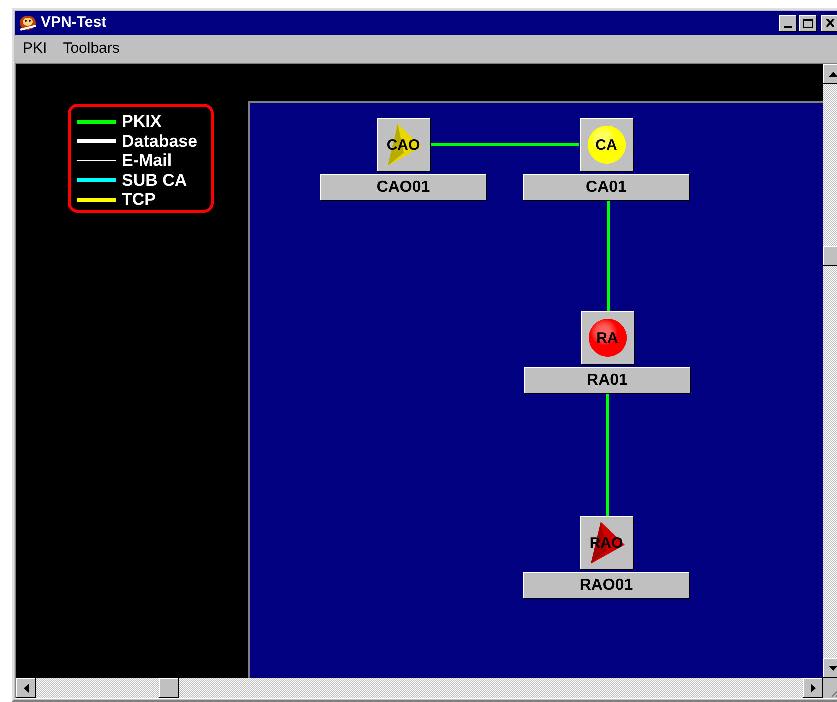 The width and height of the screenshot is (837, 702). What do you see at coordinates (147, 161) in the screenshot?
I see `legend-label: E-Mail` at bounding box center [147, 161].